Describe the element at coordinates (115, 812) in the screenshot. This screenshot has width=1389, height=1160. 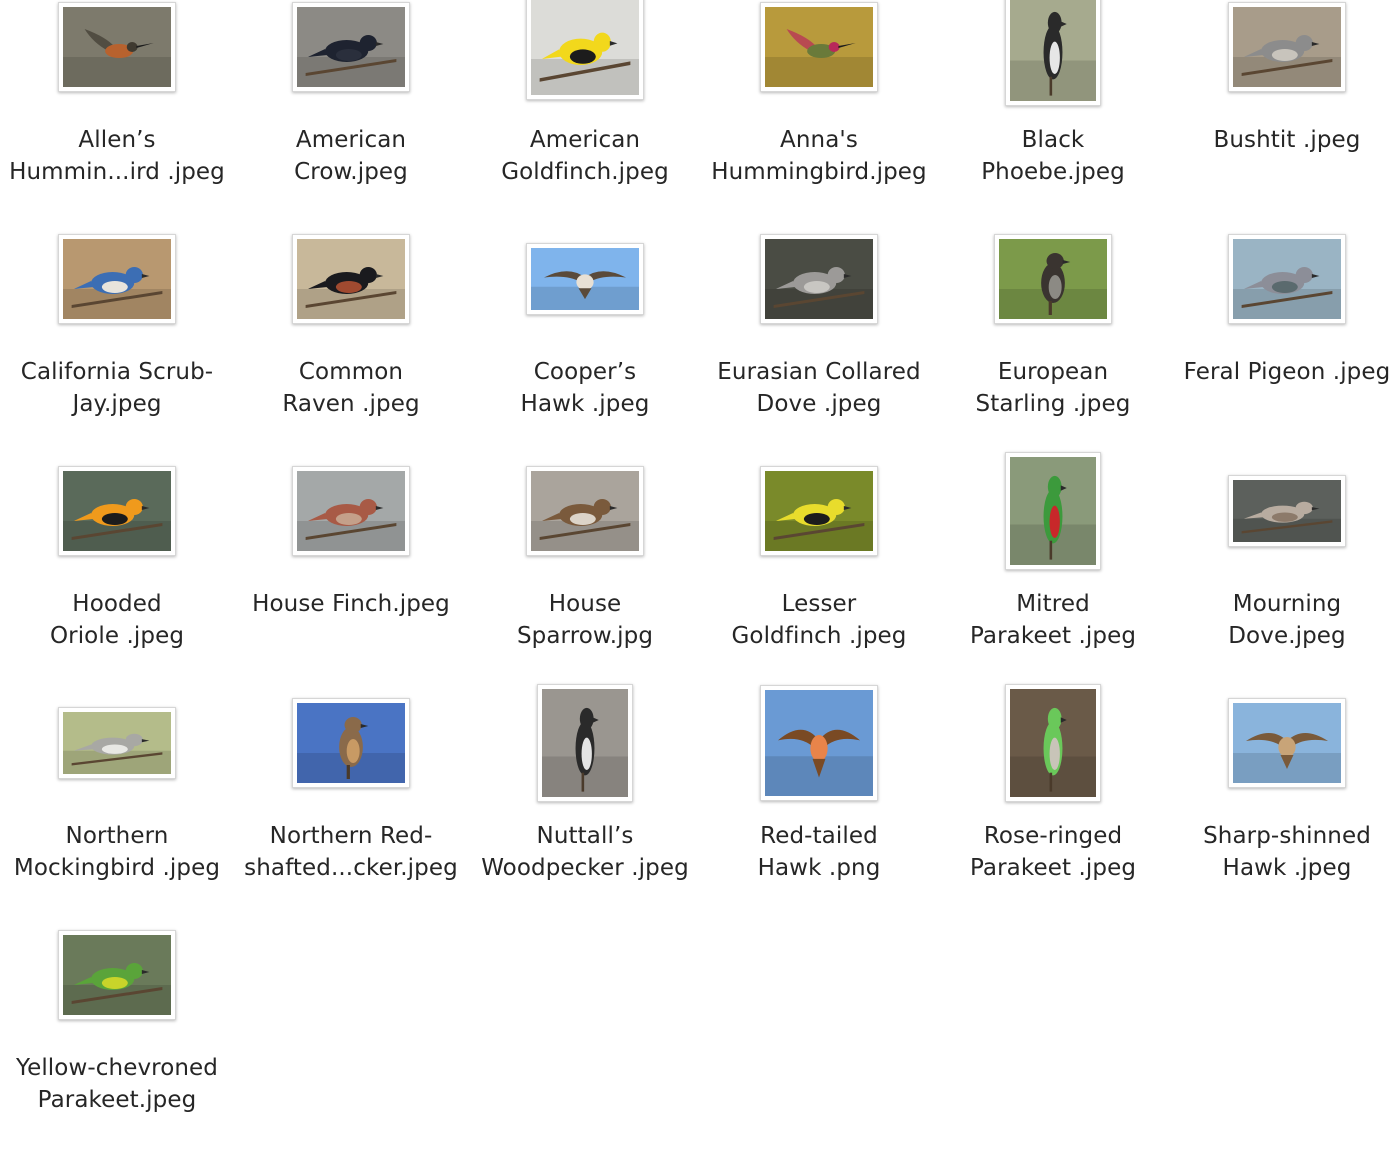
I see `file-item: Northern Mockingbird .jpeg` at that location.